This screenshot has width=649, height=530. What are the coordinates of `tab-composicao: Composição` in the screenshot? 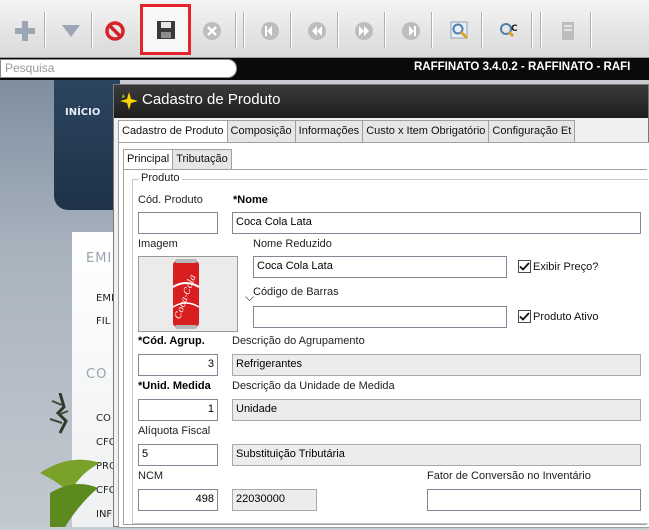 It's located at (261, 131).